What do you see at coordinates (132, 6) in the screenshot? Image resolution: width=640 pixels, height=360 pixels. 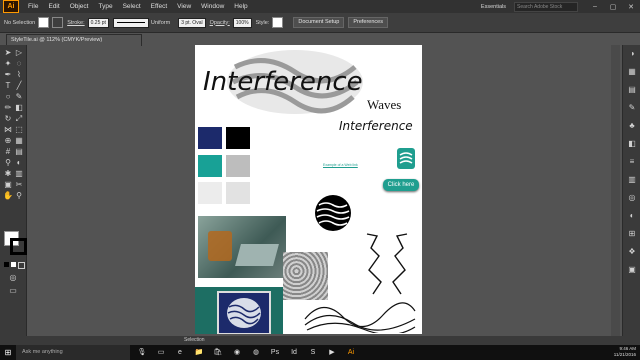 I see `menu-select: Select` at bounding box center [132, 6].